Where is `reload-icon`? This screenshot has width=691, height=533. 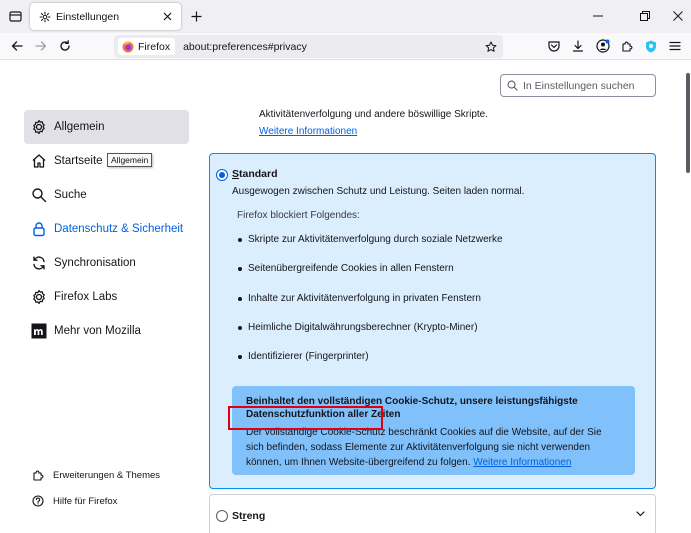
reload-icon is located at coordinates (65, 45).